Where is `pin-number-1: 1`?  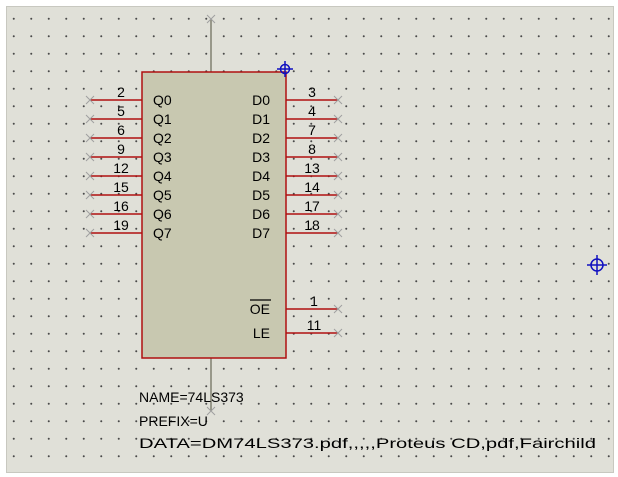 pin-number-1: 1 is located at coordinates (314, 301).